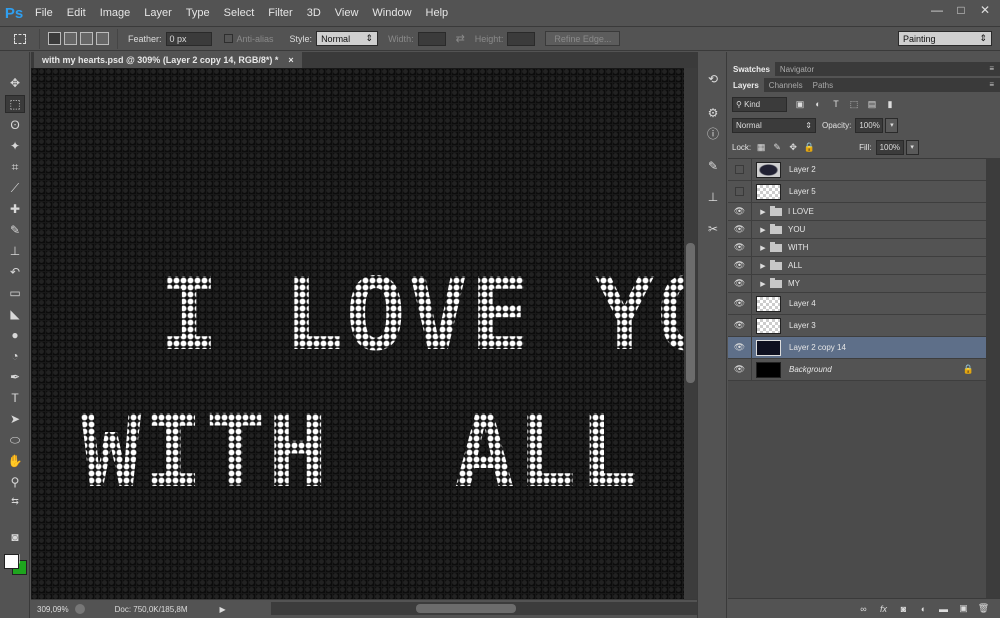 Image resolution: width=1000 pixels, height=618 pixels. I want to click on menu-layer: Layer, so click(158, 13).